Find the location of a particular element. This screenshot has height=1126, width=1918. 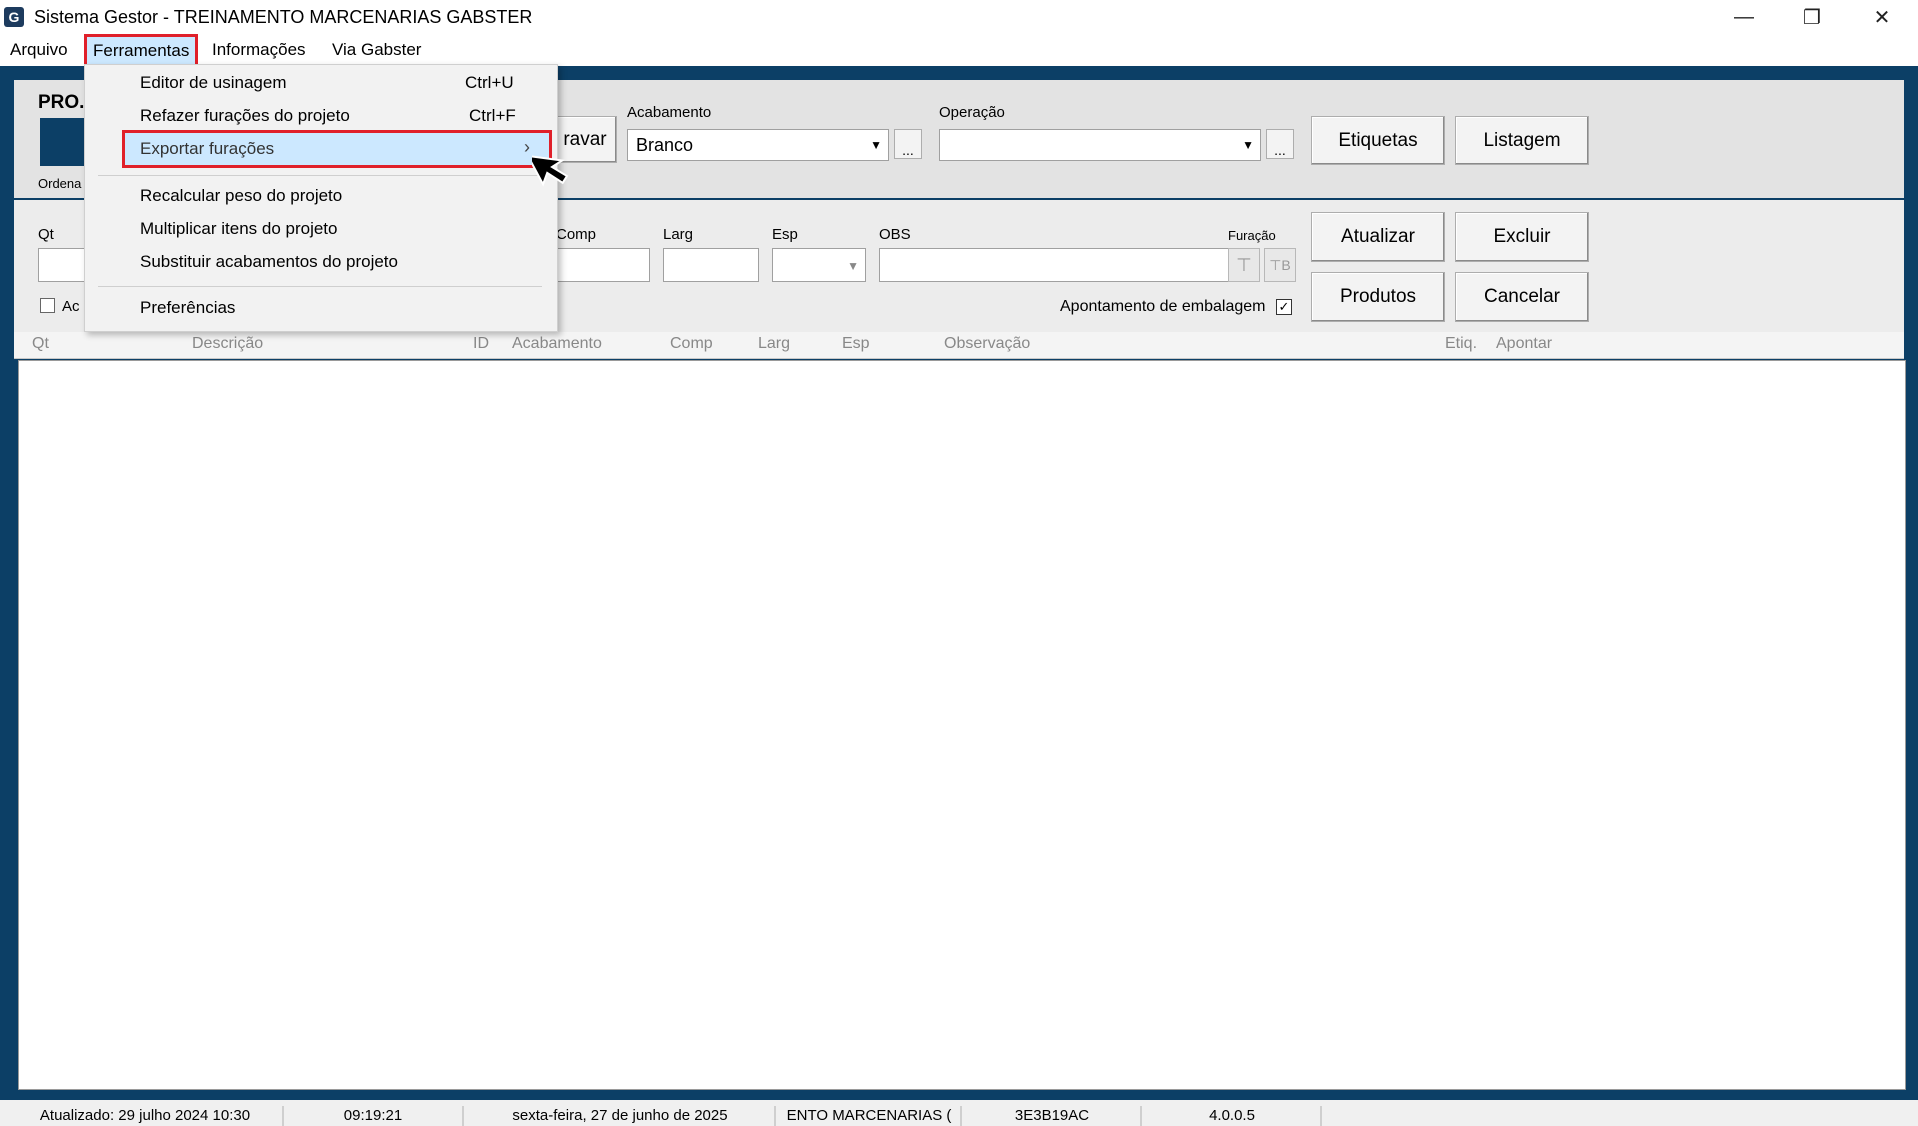

status-updated: Atualizado: 29 julho 2024 10:30 is located at coordinates (146, 1116).